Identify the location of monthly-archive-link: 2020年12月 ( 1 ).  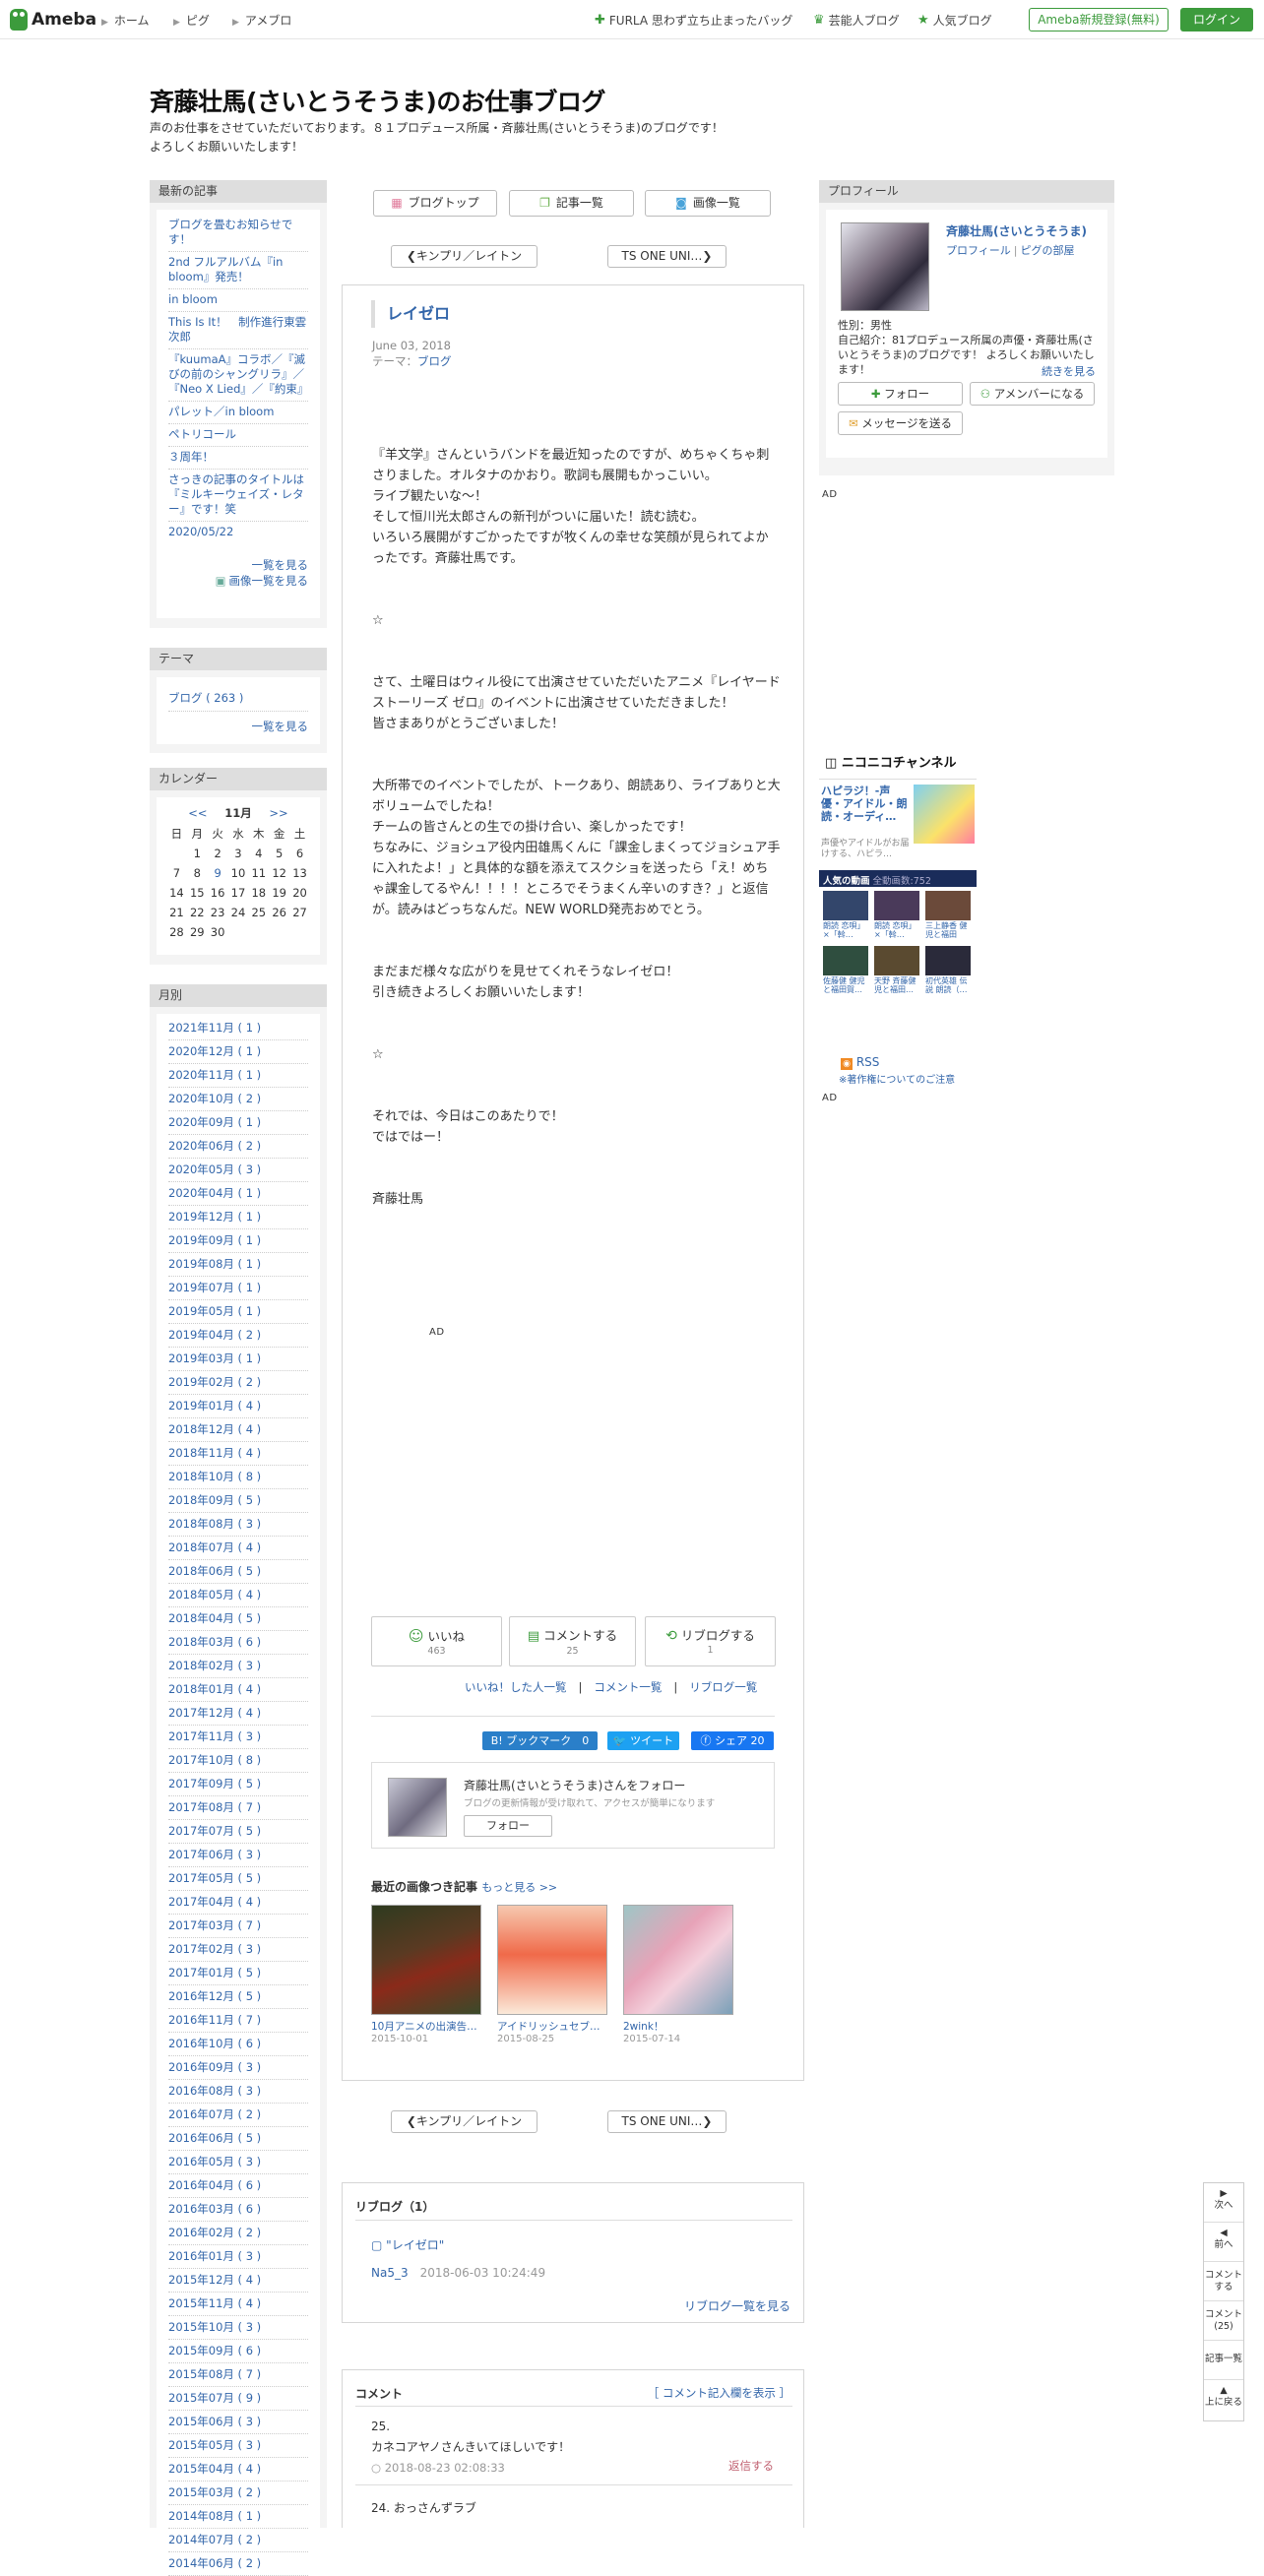
(238, 1052).